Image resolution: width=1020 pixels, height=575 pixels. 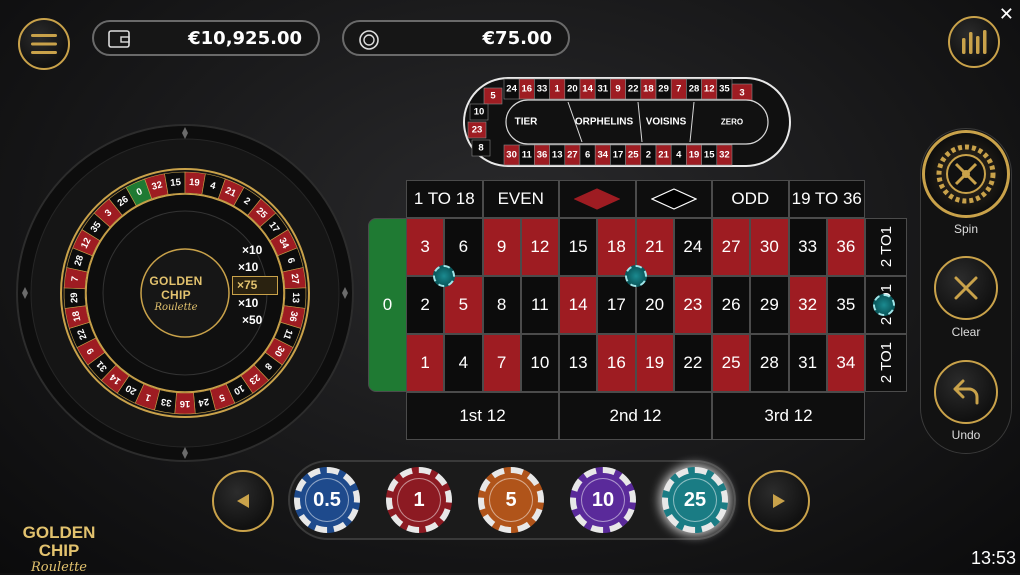 I want to click on chip-25: 25, so click(x=695, y=500).